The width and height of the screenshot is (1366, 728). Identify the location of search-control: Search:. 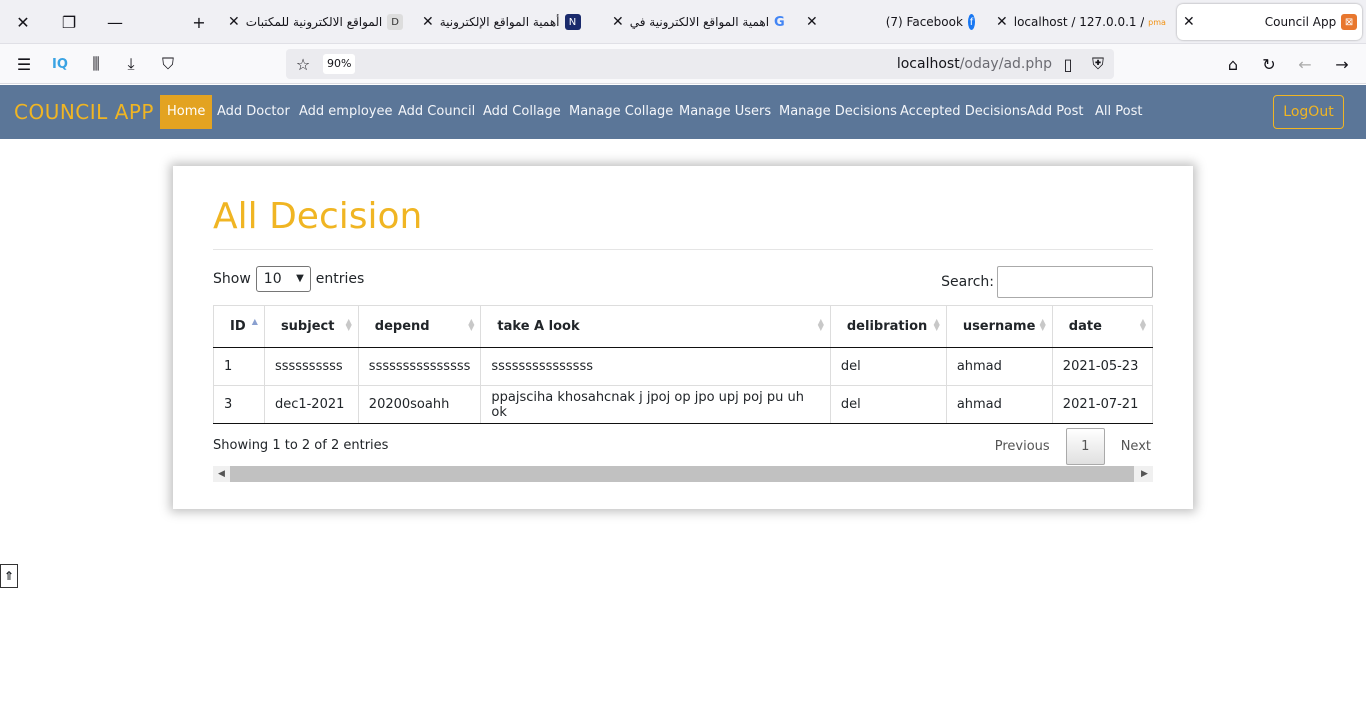
(1047, 282).